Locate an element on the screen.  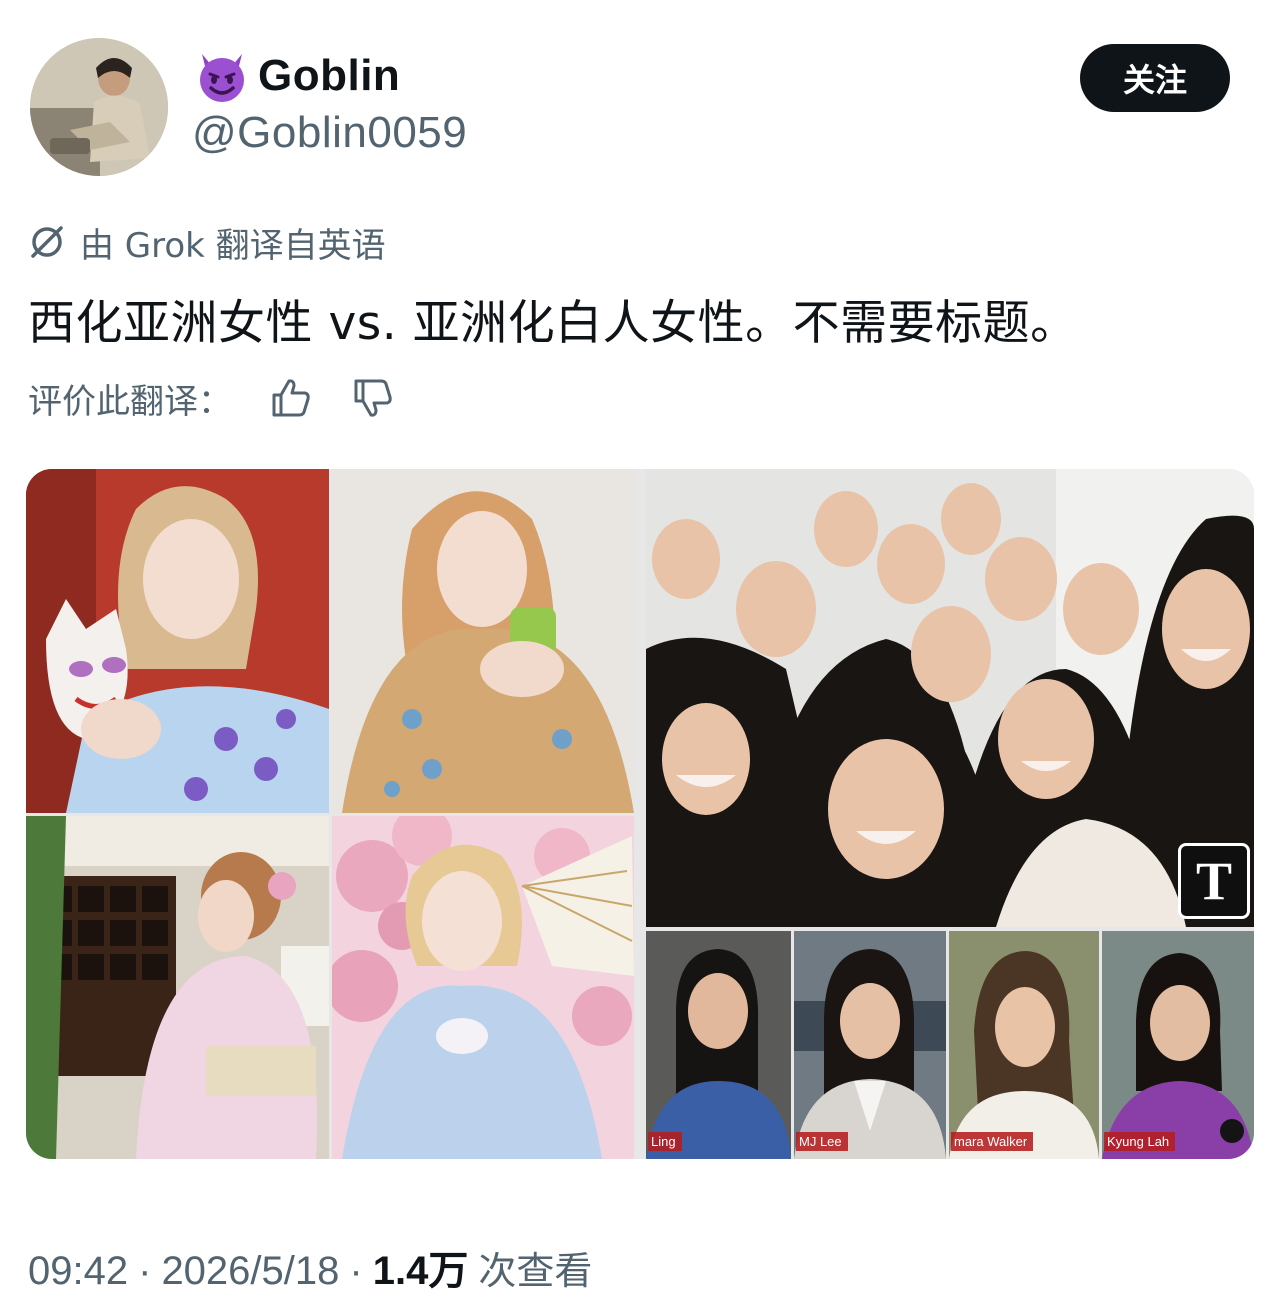
media-photo-kimono-tea-cup is located at coordinates (483, 641).